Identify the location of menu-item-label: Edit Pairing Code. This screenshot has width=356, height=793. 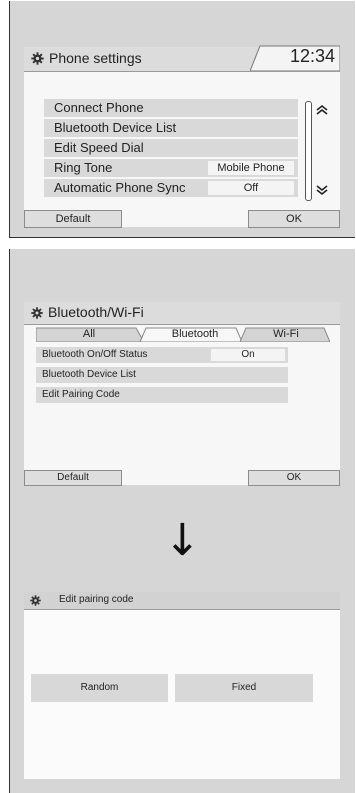
(81, 394).